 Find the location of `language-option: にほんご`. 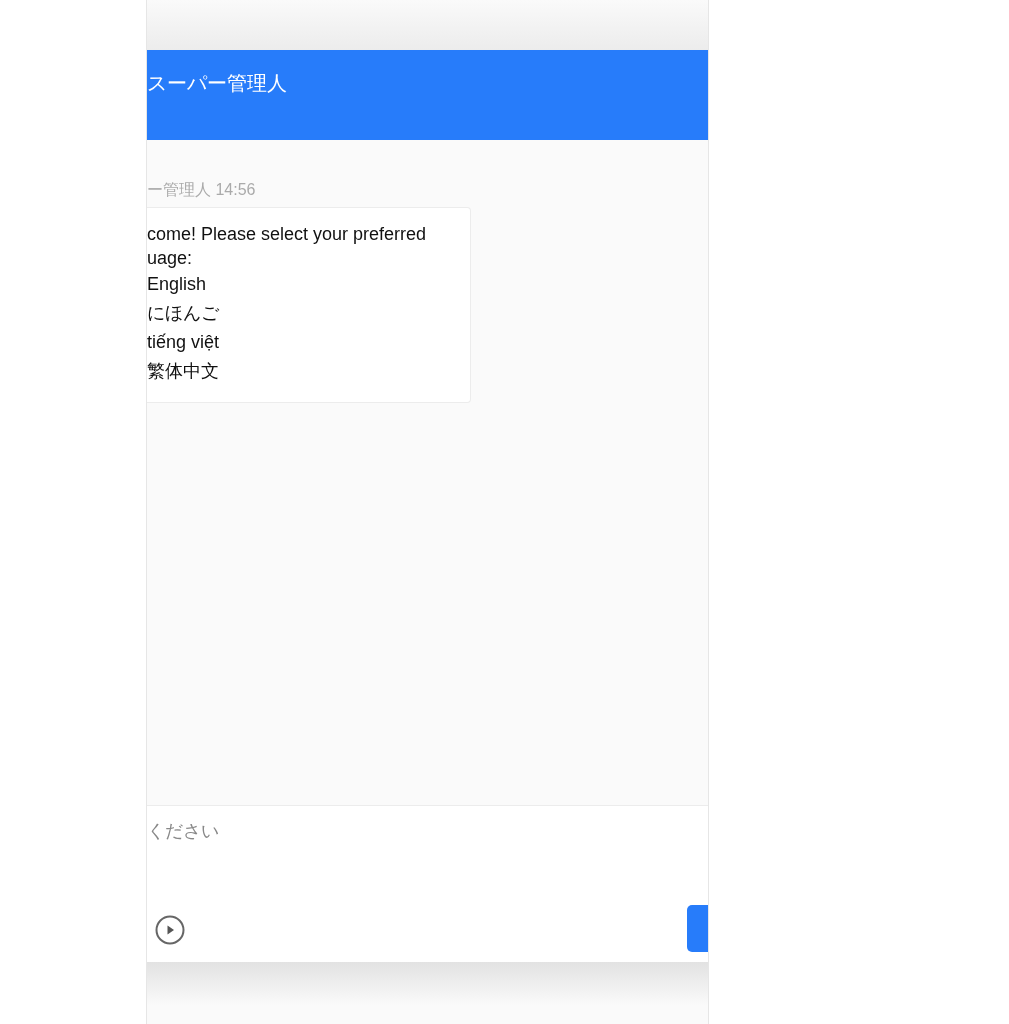

language-option: にほんご is located at coordinates (183, 313).